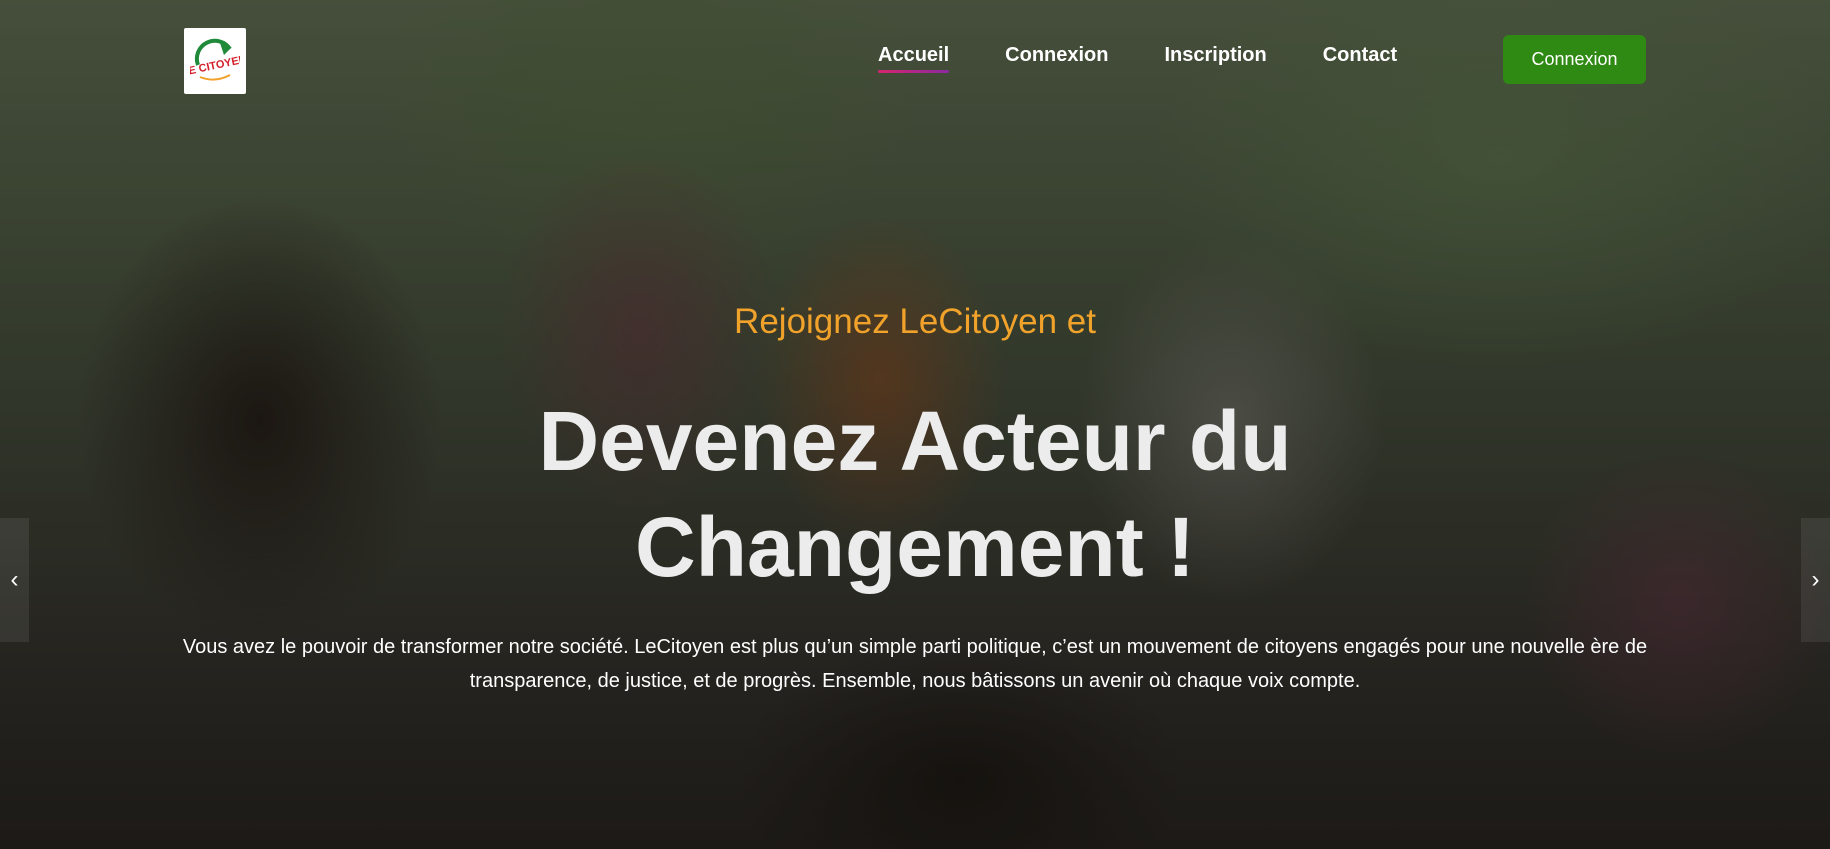 This screenshot has width=1830, height=849. What do you see at coordinates (915, 494) in the screenshot?
I see `hero-headline: Devenez Acteur du Changement !` at bounding box center [915, 494].